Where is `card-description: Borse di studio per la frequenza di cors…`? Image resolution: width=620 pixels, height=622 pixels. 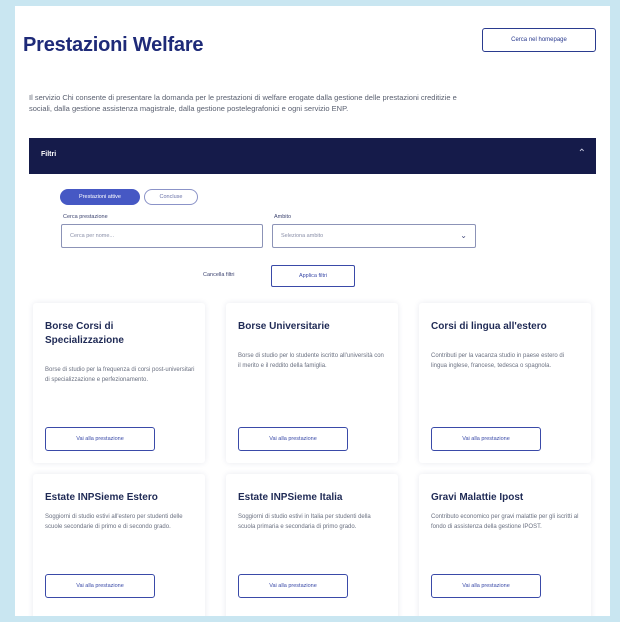 card-description: Borse di studio per la frequenza di cors… is located at coordinates (120, 375).